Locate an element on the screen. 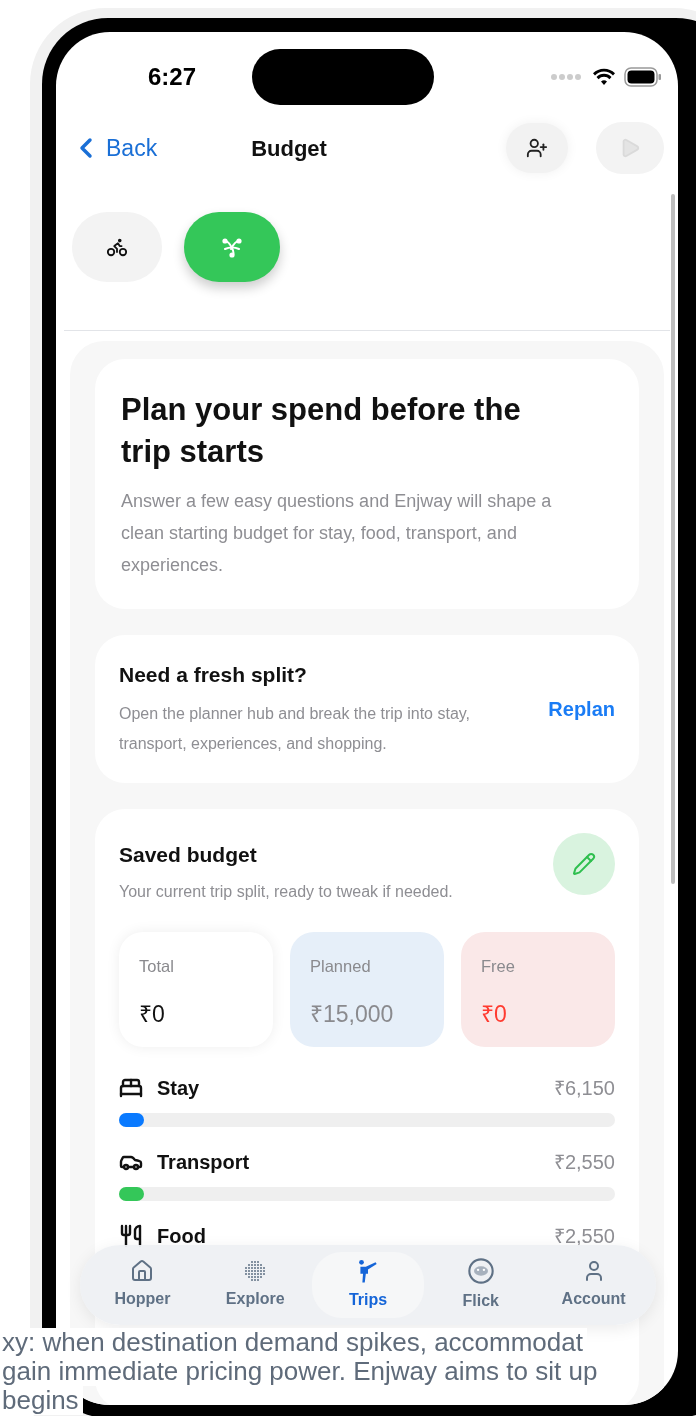  face-circle-icon is located at coordinates (480, 1271).